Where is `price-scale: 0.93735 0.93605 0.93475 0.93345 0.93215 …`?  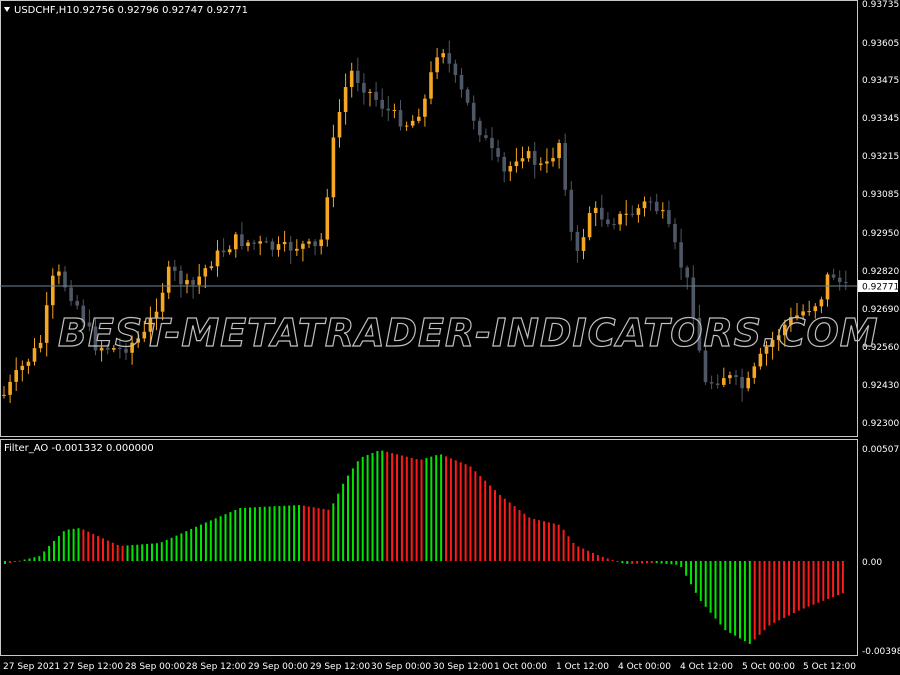
price-scale: 0.93735 0.93605 0.93475 0.93345 0.93215 … is located at coordinates (880, 214).